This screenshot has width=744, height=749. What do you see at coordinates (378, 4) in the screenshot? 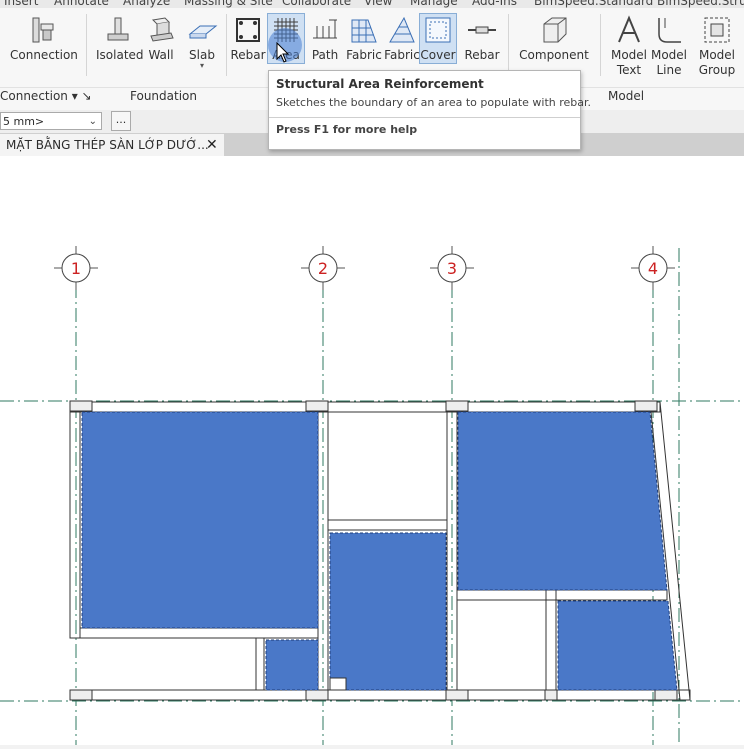
I see `menu-view: View` at bounding box center [378, 4].